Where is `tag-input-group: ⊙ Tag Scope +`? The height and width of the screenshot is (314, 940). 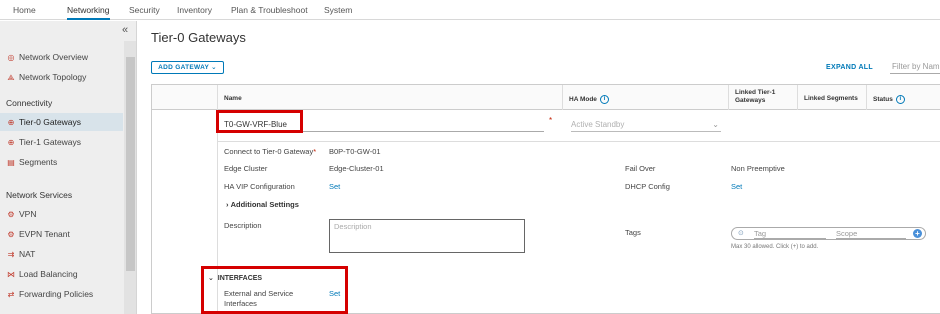
tag-input-group: ⊙ Tag Scope + is located at coordinates (828, 233).